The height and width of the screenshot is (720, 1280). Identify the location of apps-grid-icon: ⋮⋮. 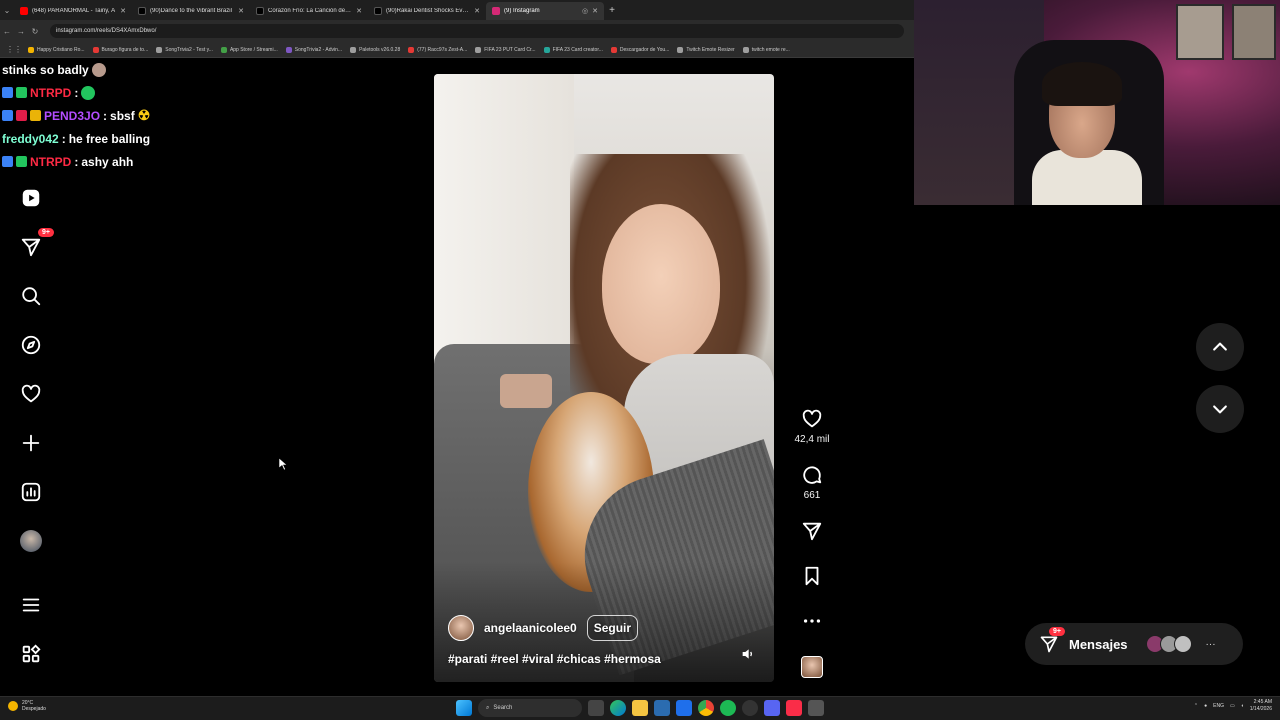
(14, 49).